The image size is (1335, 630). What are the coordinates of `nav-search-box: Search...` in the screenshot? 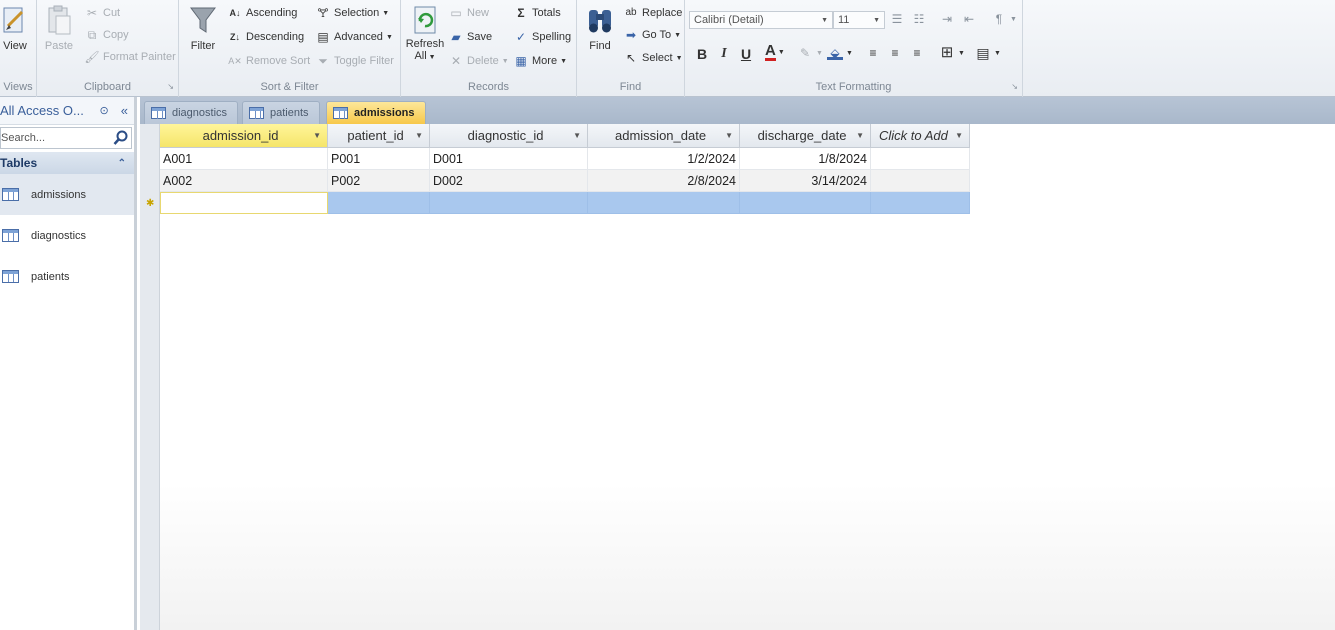 It's located at (66, 138).